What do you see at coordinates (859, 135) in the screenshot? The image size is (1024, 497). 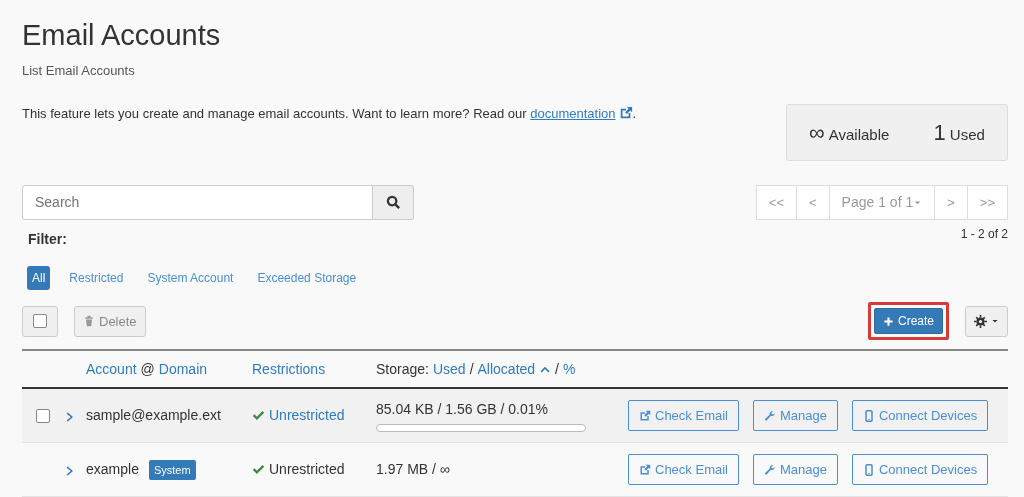 I see `stat-label: Available` at bounding box center [859, 135].